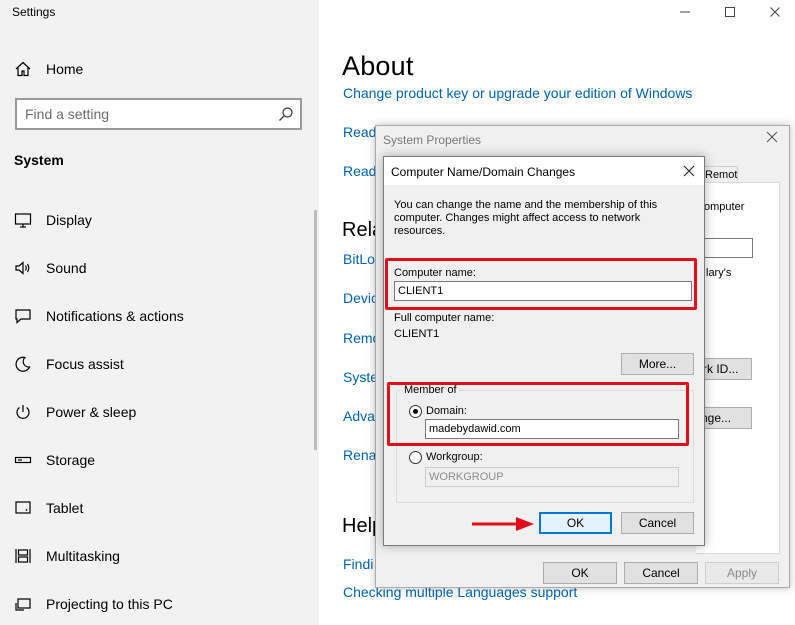 The width and height of the screenshot is (795, 625). Describe the element at coordinates (359, 171) in the screenshot. I see `read-link-2: Read` at that location.